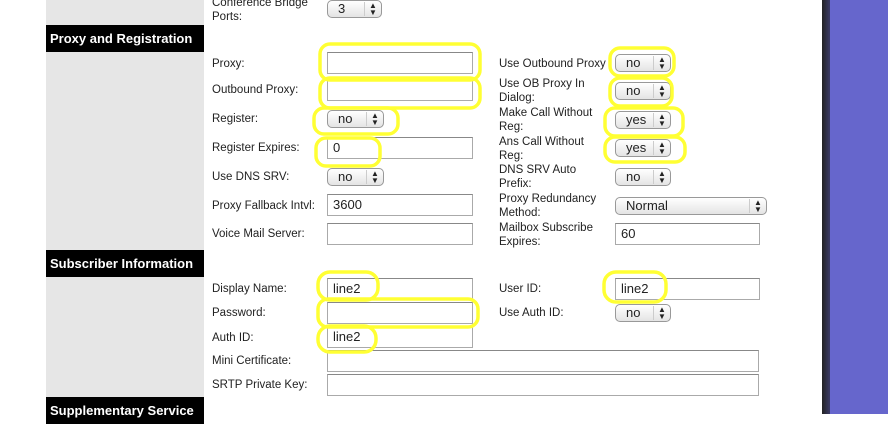  I want to click on proxy-input, so click(400, 63).